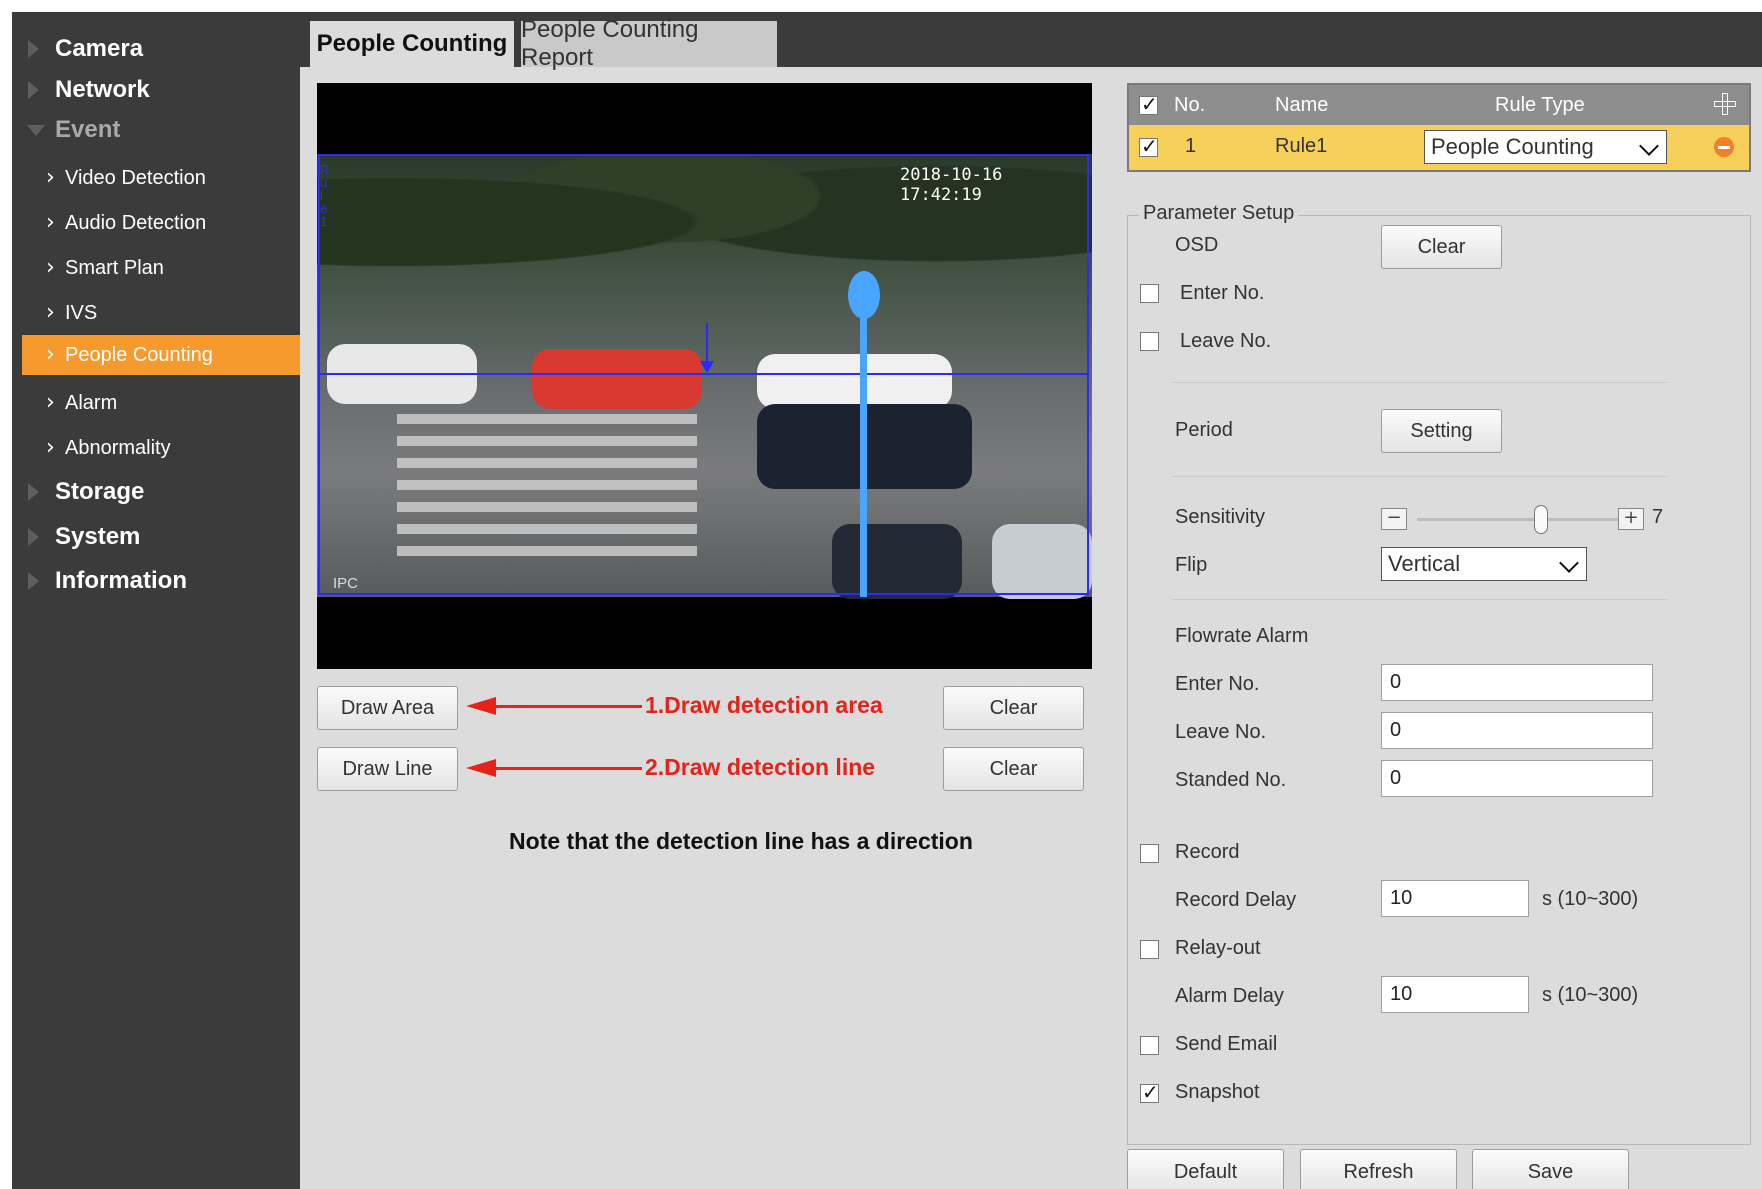 Image resolution: width=1762 pixels, height=1189 pixels. What do you see at coordinates (387, 708) in the screenshot?
I see `draw-area-button: Draw Area` at bounding box center [387, 708].